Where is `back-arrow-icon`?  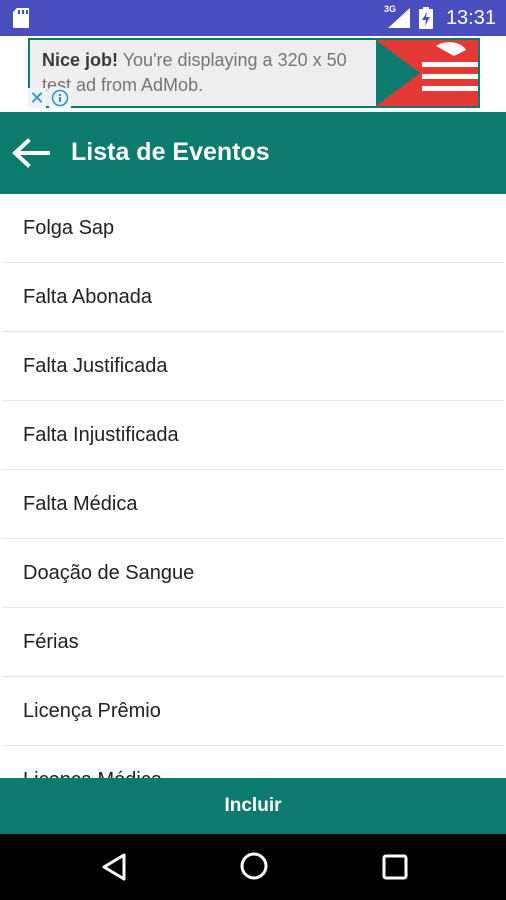 back-arrow-icon is located at coordinates (30, 153).